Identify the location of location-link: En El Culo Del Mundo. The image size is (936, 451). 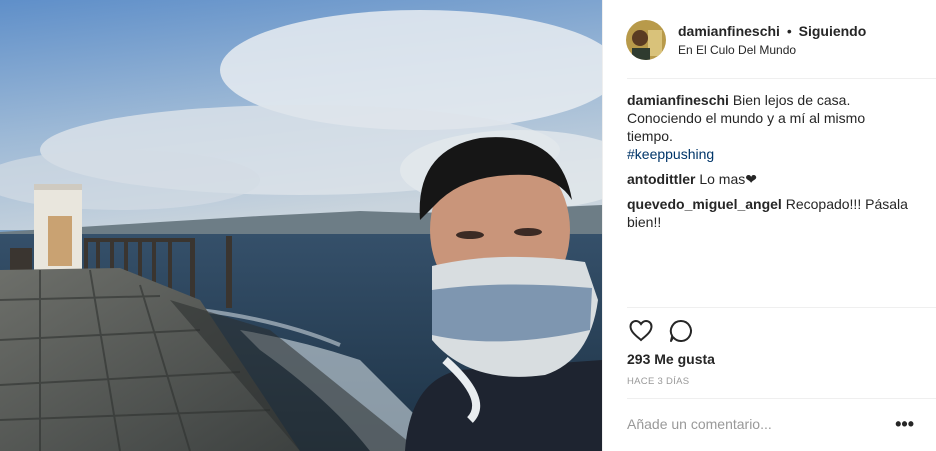
(772, 50).